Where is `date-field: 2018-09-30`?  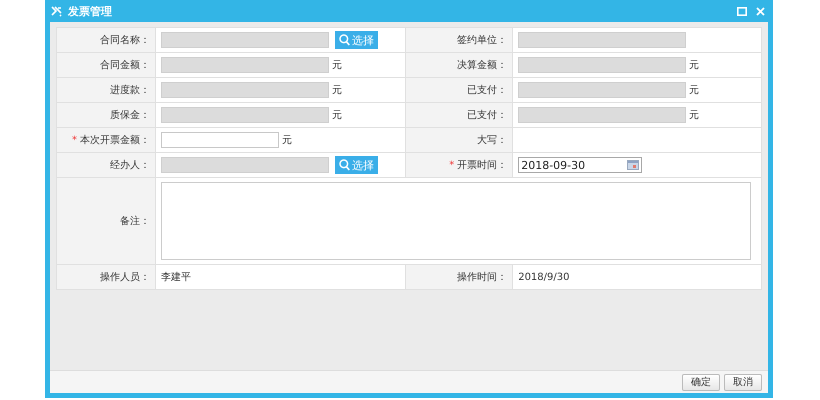 date-field: 2018-09-30 is located at coordinates (580, 165).